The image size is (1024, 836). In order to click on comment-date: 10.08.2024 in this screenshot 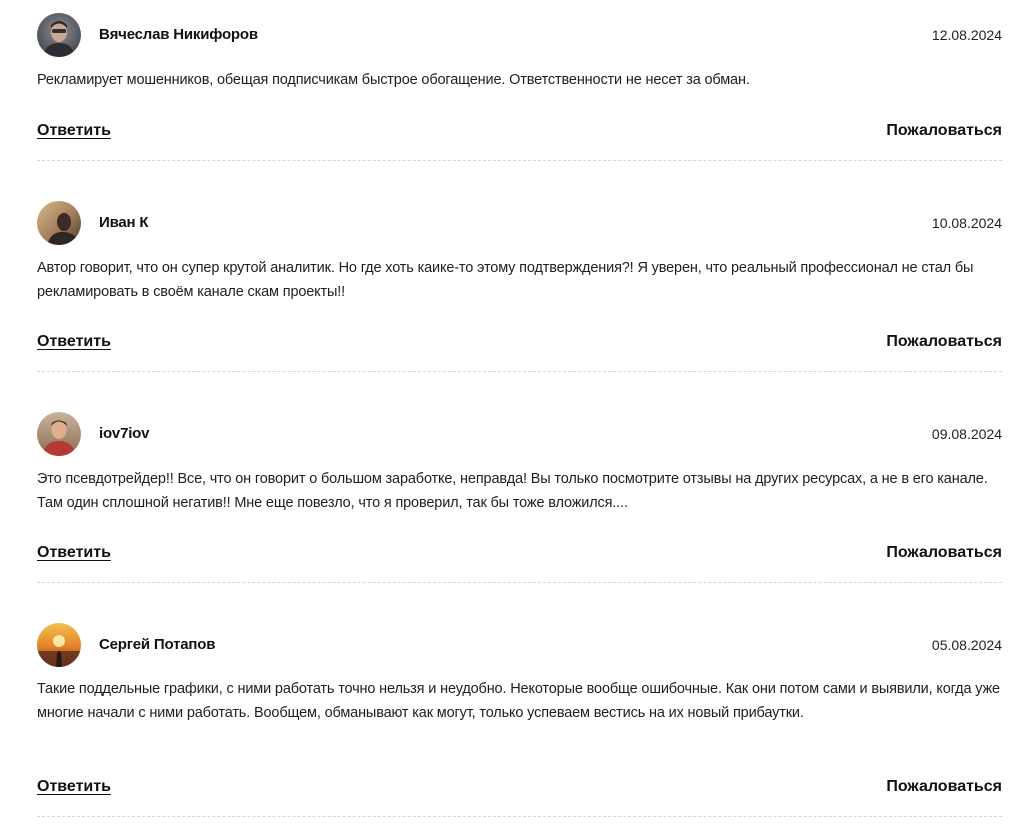, I will do `click(966, 223)`.